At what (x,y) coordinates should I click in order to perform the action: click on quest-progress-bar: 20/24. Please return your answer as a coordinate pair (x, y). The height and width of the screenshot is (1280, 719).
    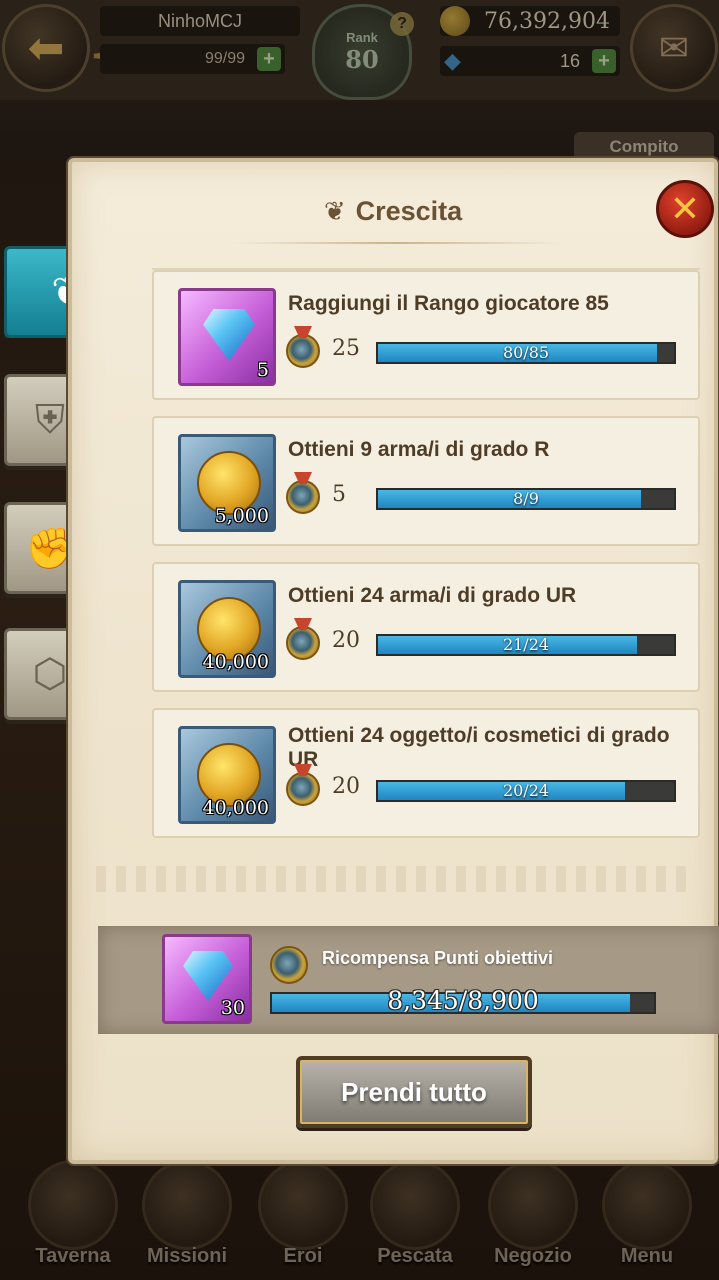
    Looking at the image, I should click on (526, 791).